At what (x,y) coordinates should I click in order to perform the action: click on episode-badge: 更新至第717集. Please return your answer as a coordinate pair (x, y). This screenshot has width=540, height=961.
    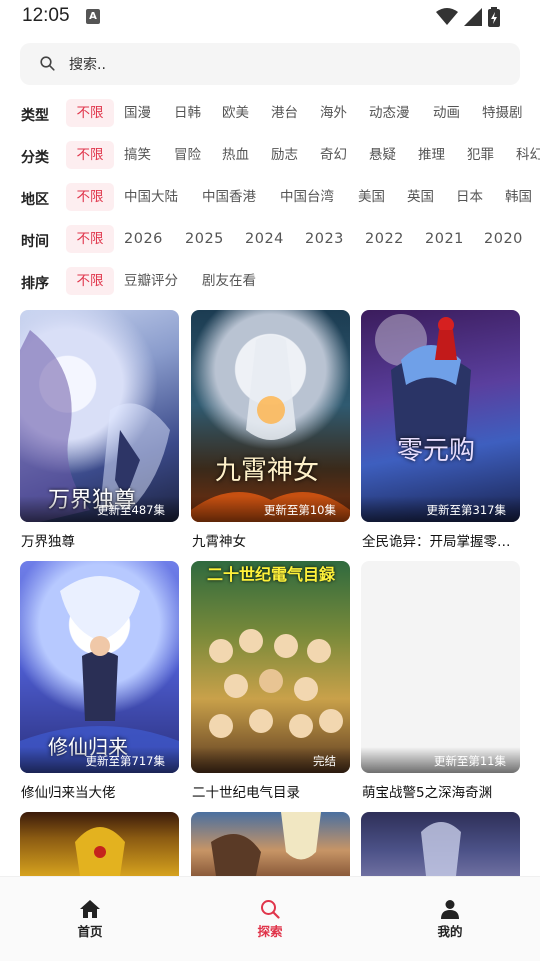
    Looking at the image, I should click on (125, 761).